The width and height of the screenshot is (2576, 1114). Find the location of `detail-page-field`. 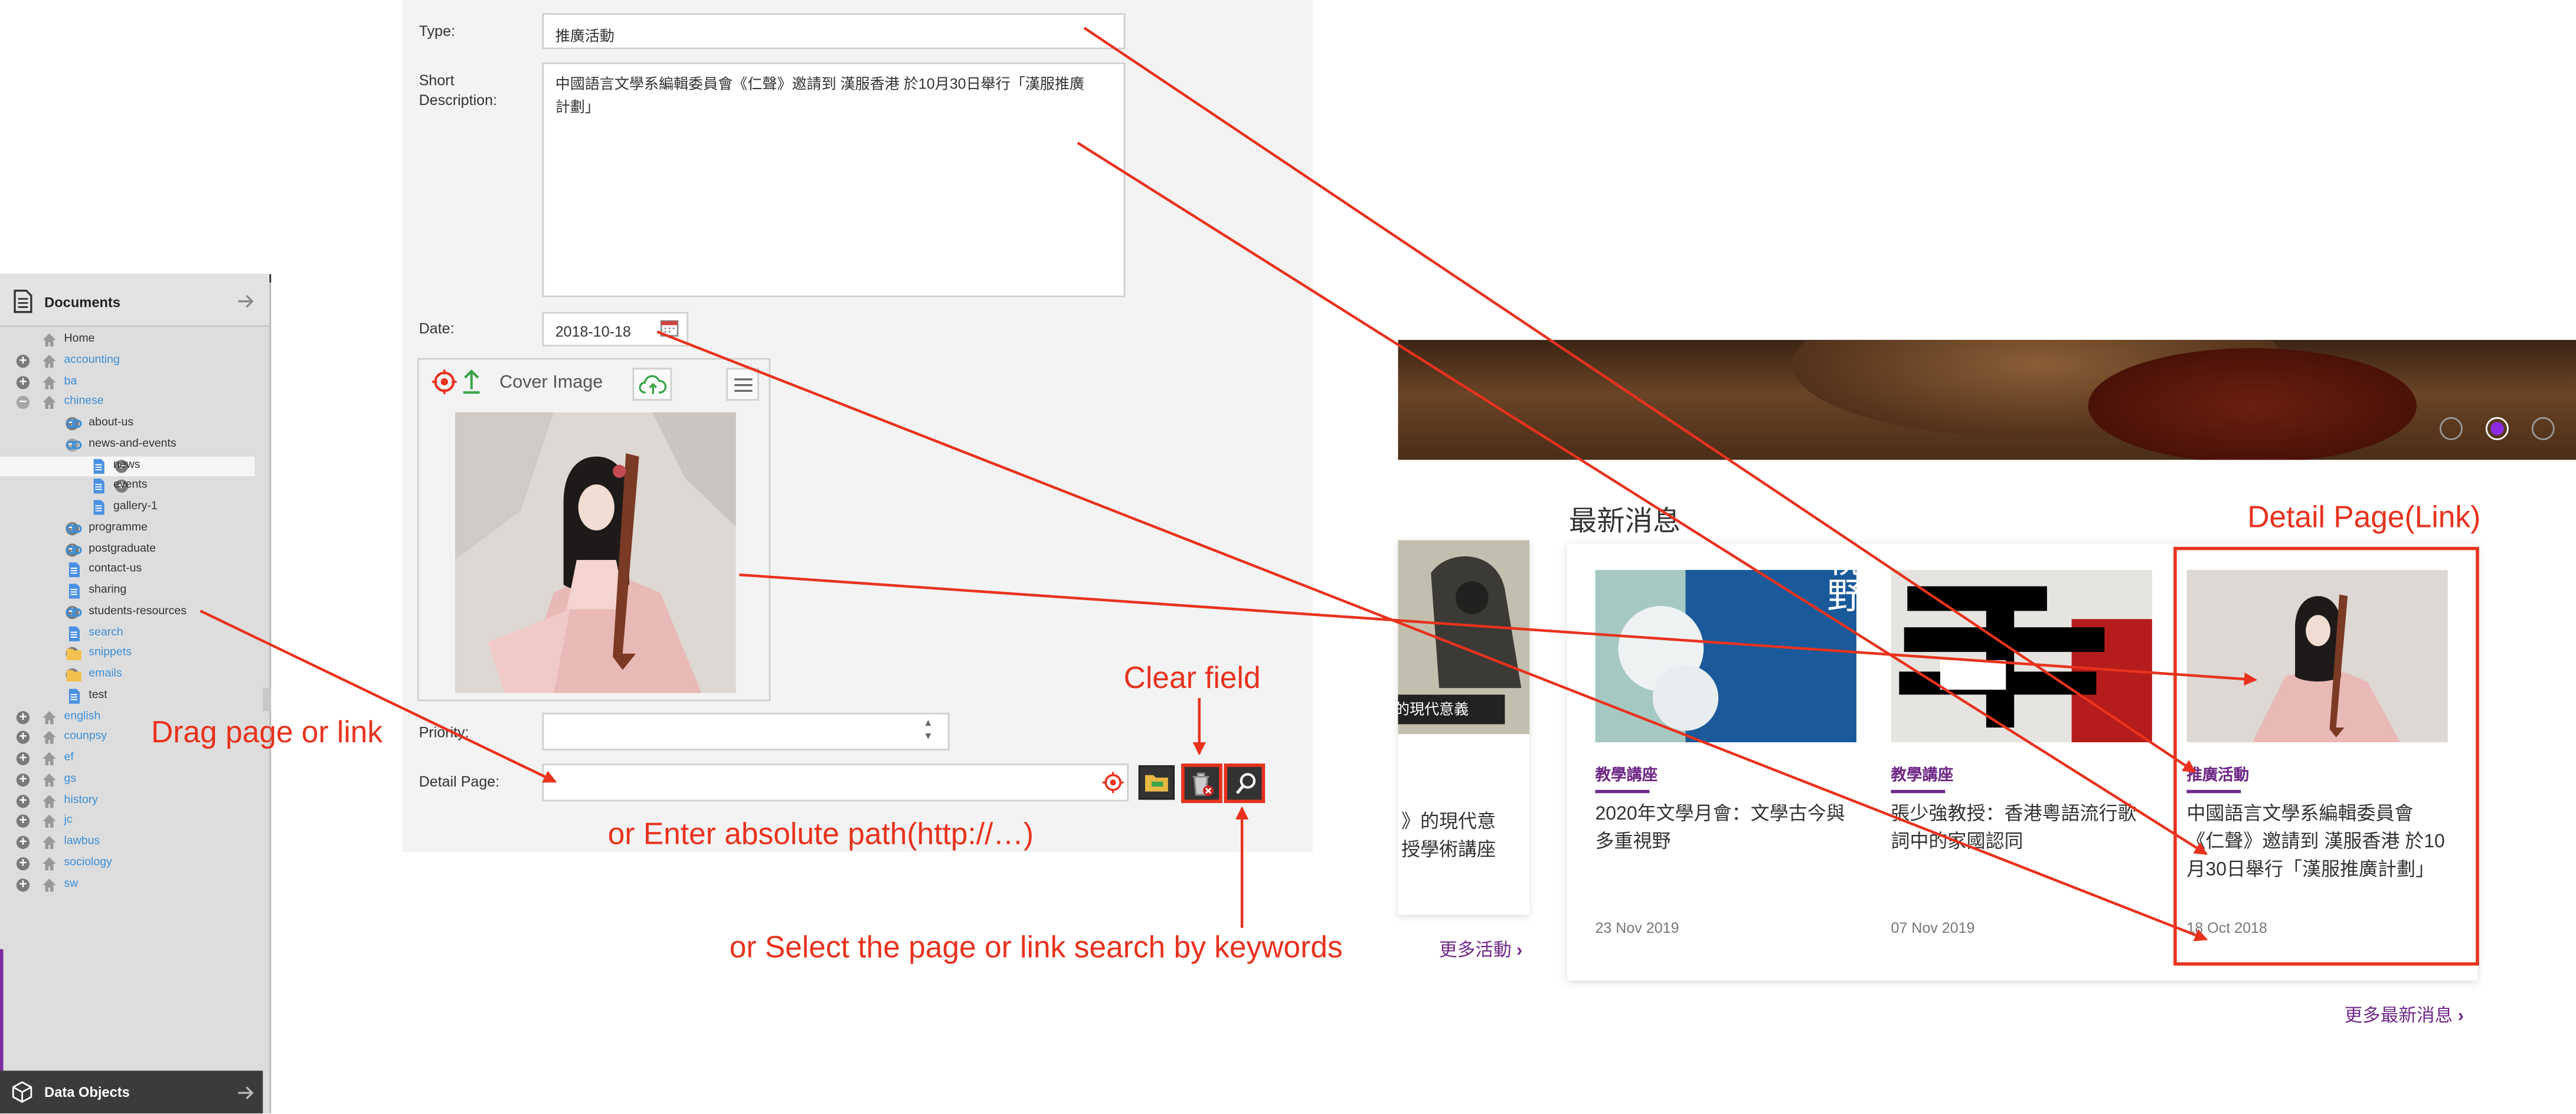

detail-page-field is located at coordinates (835, 783).